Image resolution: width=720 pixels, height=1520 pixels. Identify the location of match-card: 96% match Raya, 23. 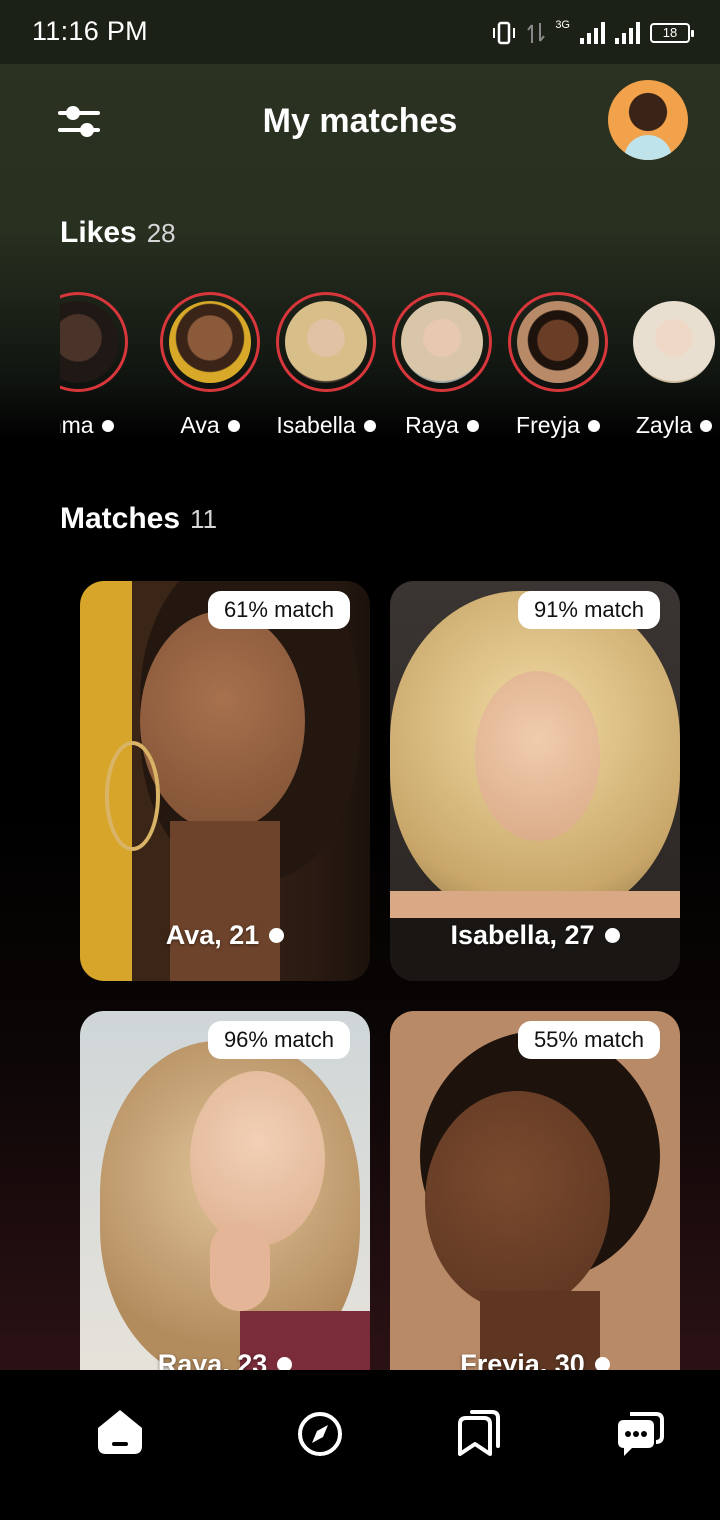
(225, 1190).